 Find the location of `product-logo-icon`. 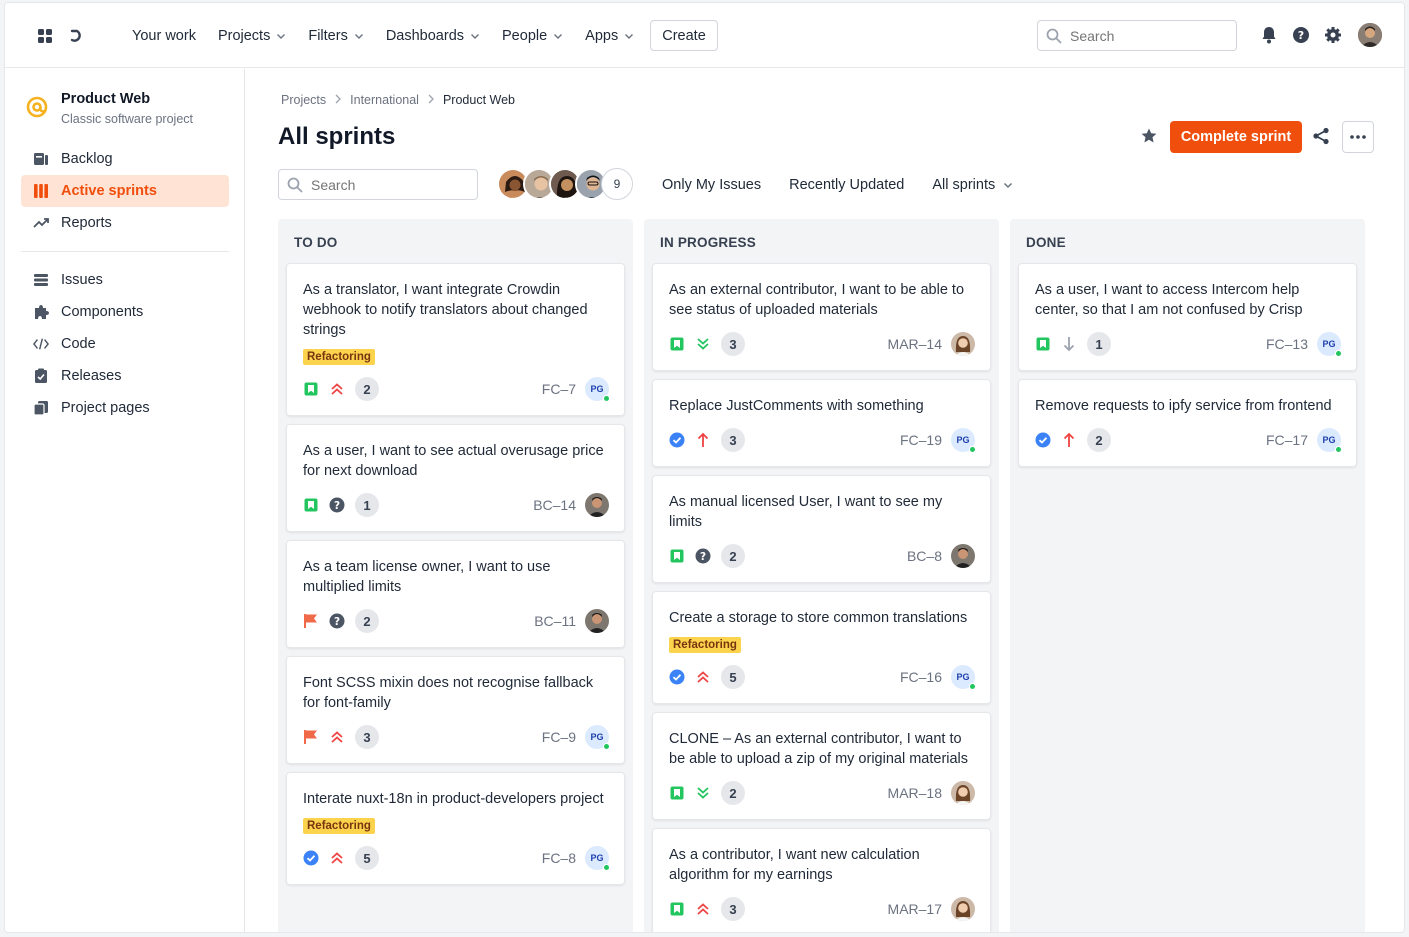

product-logo-icon is located at coordinates (77, 36).